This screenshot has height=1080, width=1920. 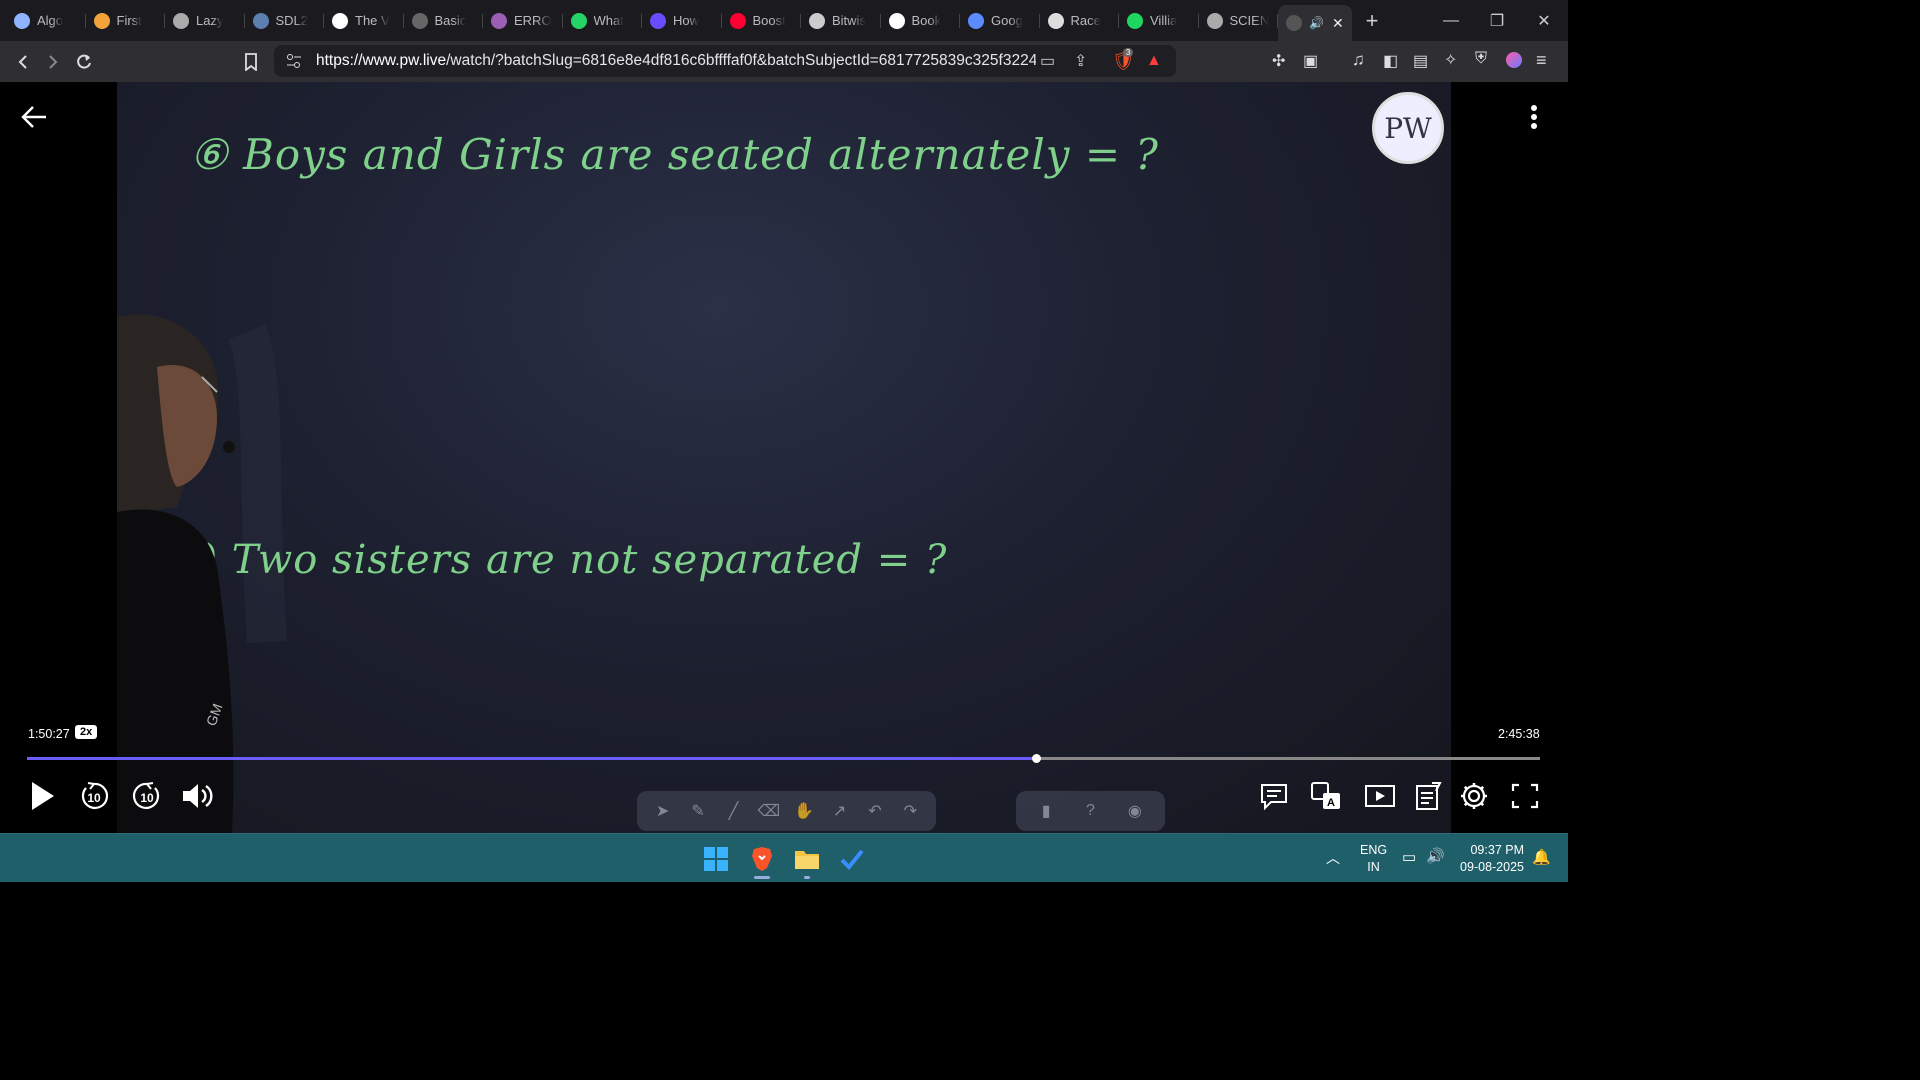 What do you see at coordinates (35, 117) in the screenshot?
I see `back-arrow-icon` at bounding box center [35, 117].